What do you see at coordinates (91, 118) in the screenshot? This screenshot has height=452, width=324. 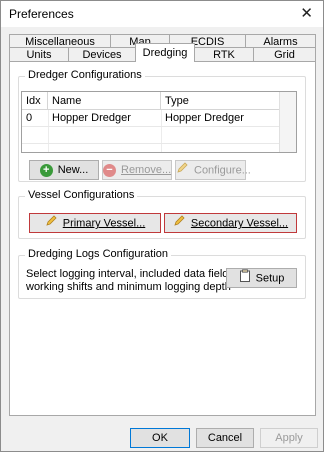 I see `cell-name: Hopper Dredger` at bounding box center [91, 118].